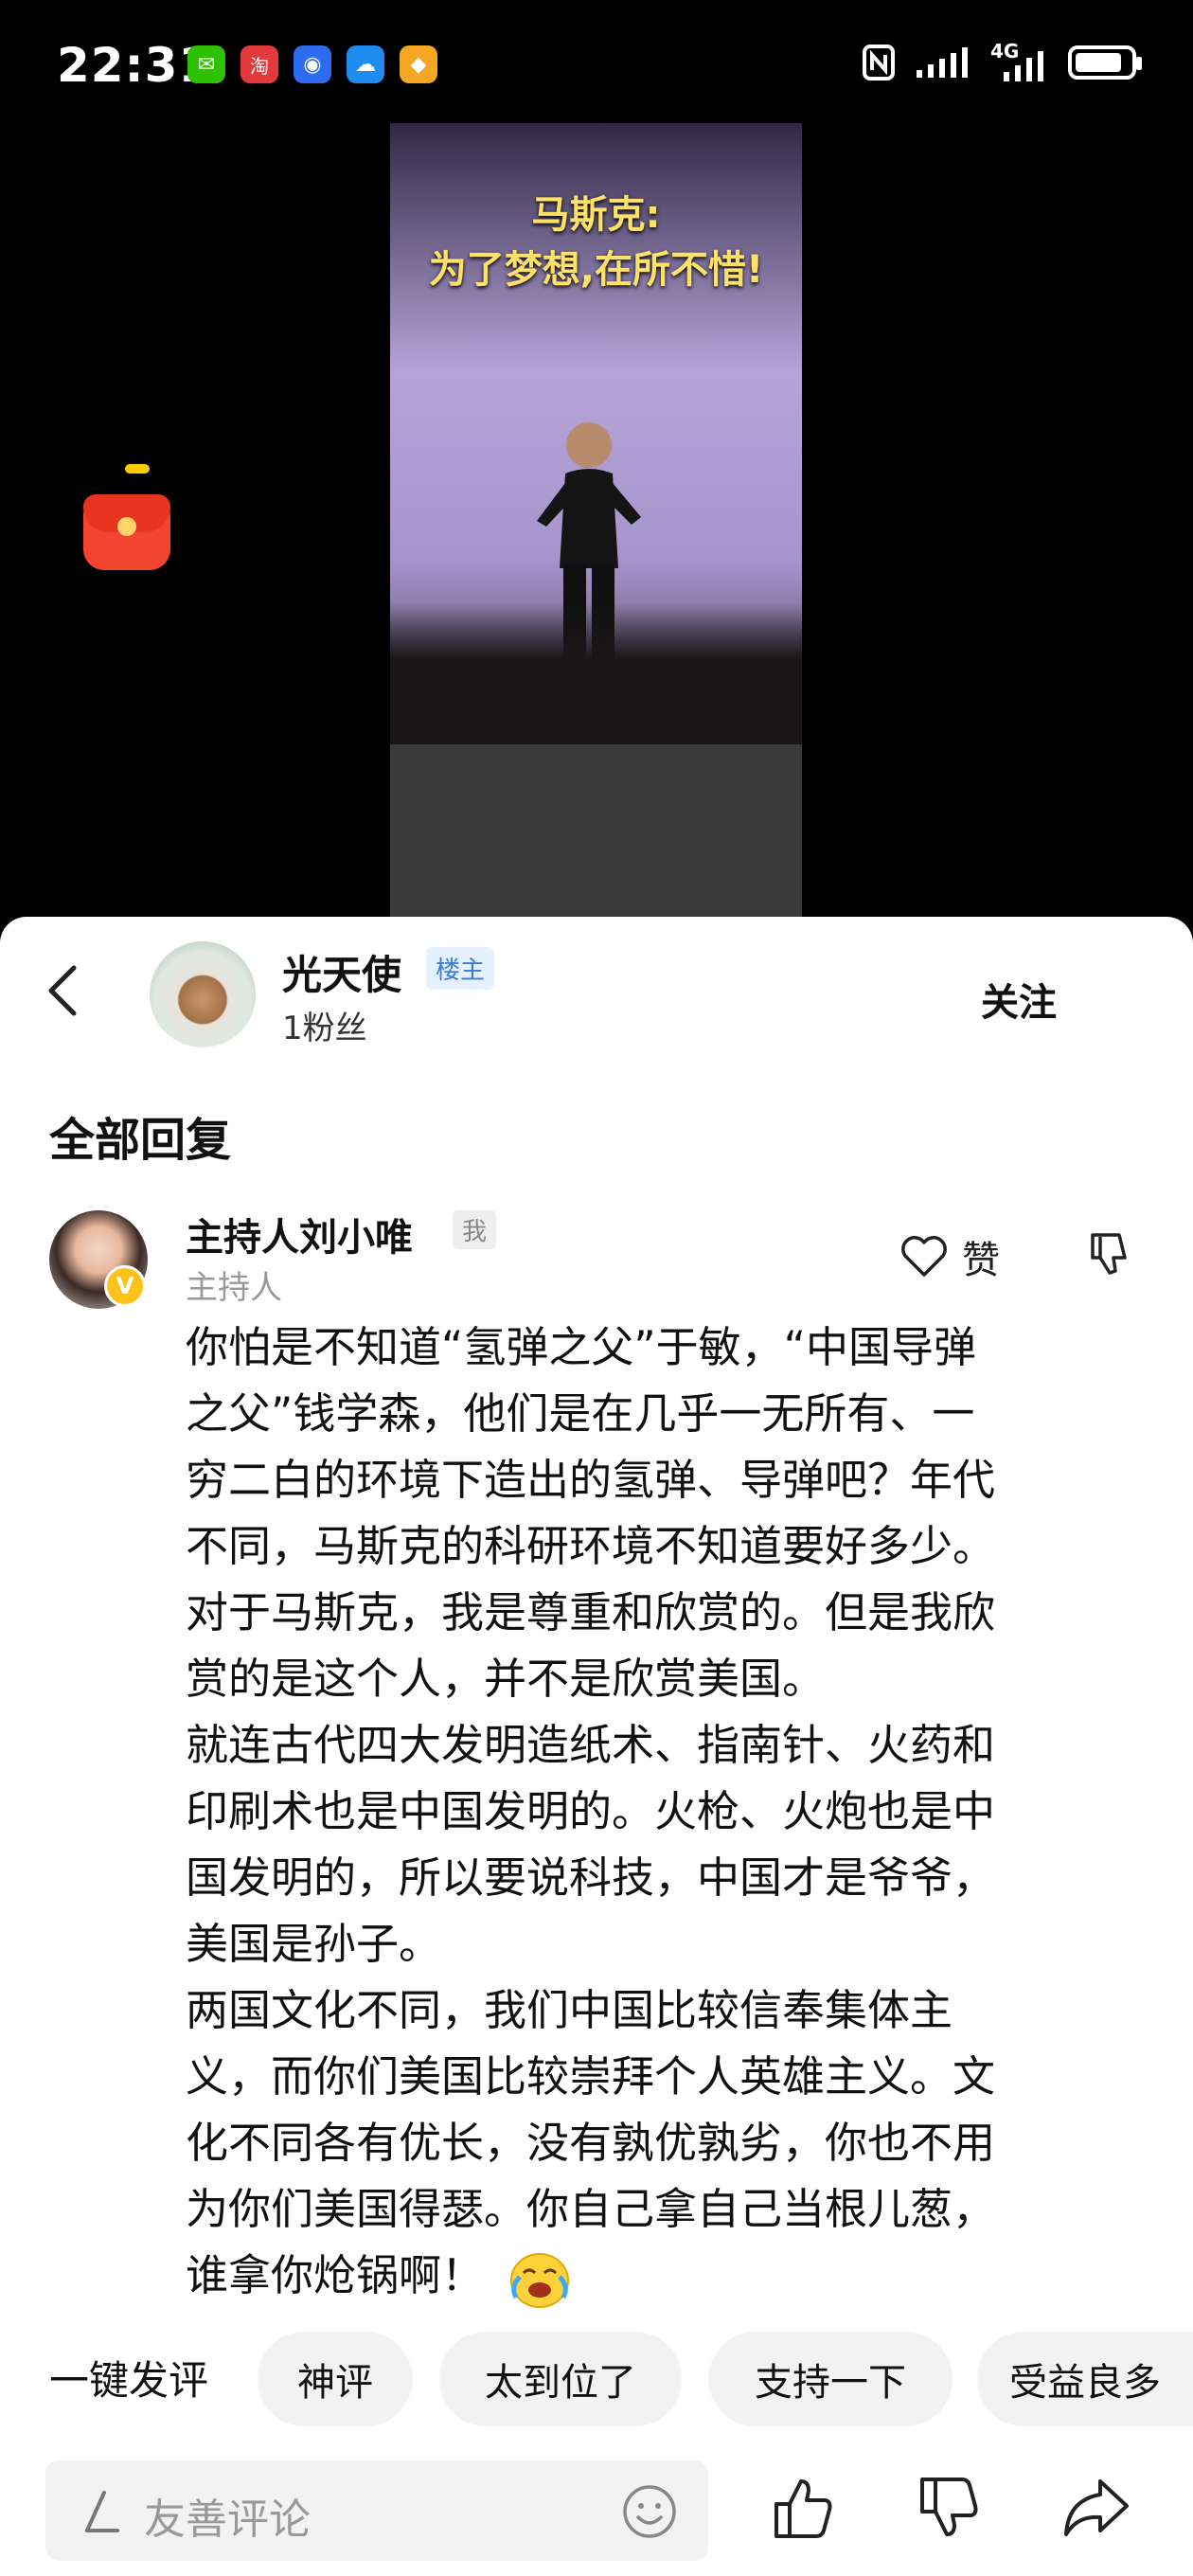 The image size is (1193, 2576). Describe the element at coordinates (649, 2511) in the screenshot. I see `emoji-picker-icon` at that location.